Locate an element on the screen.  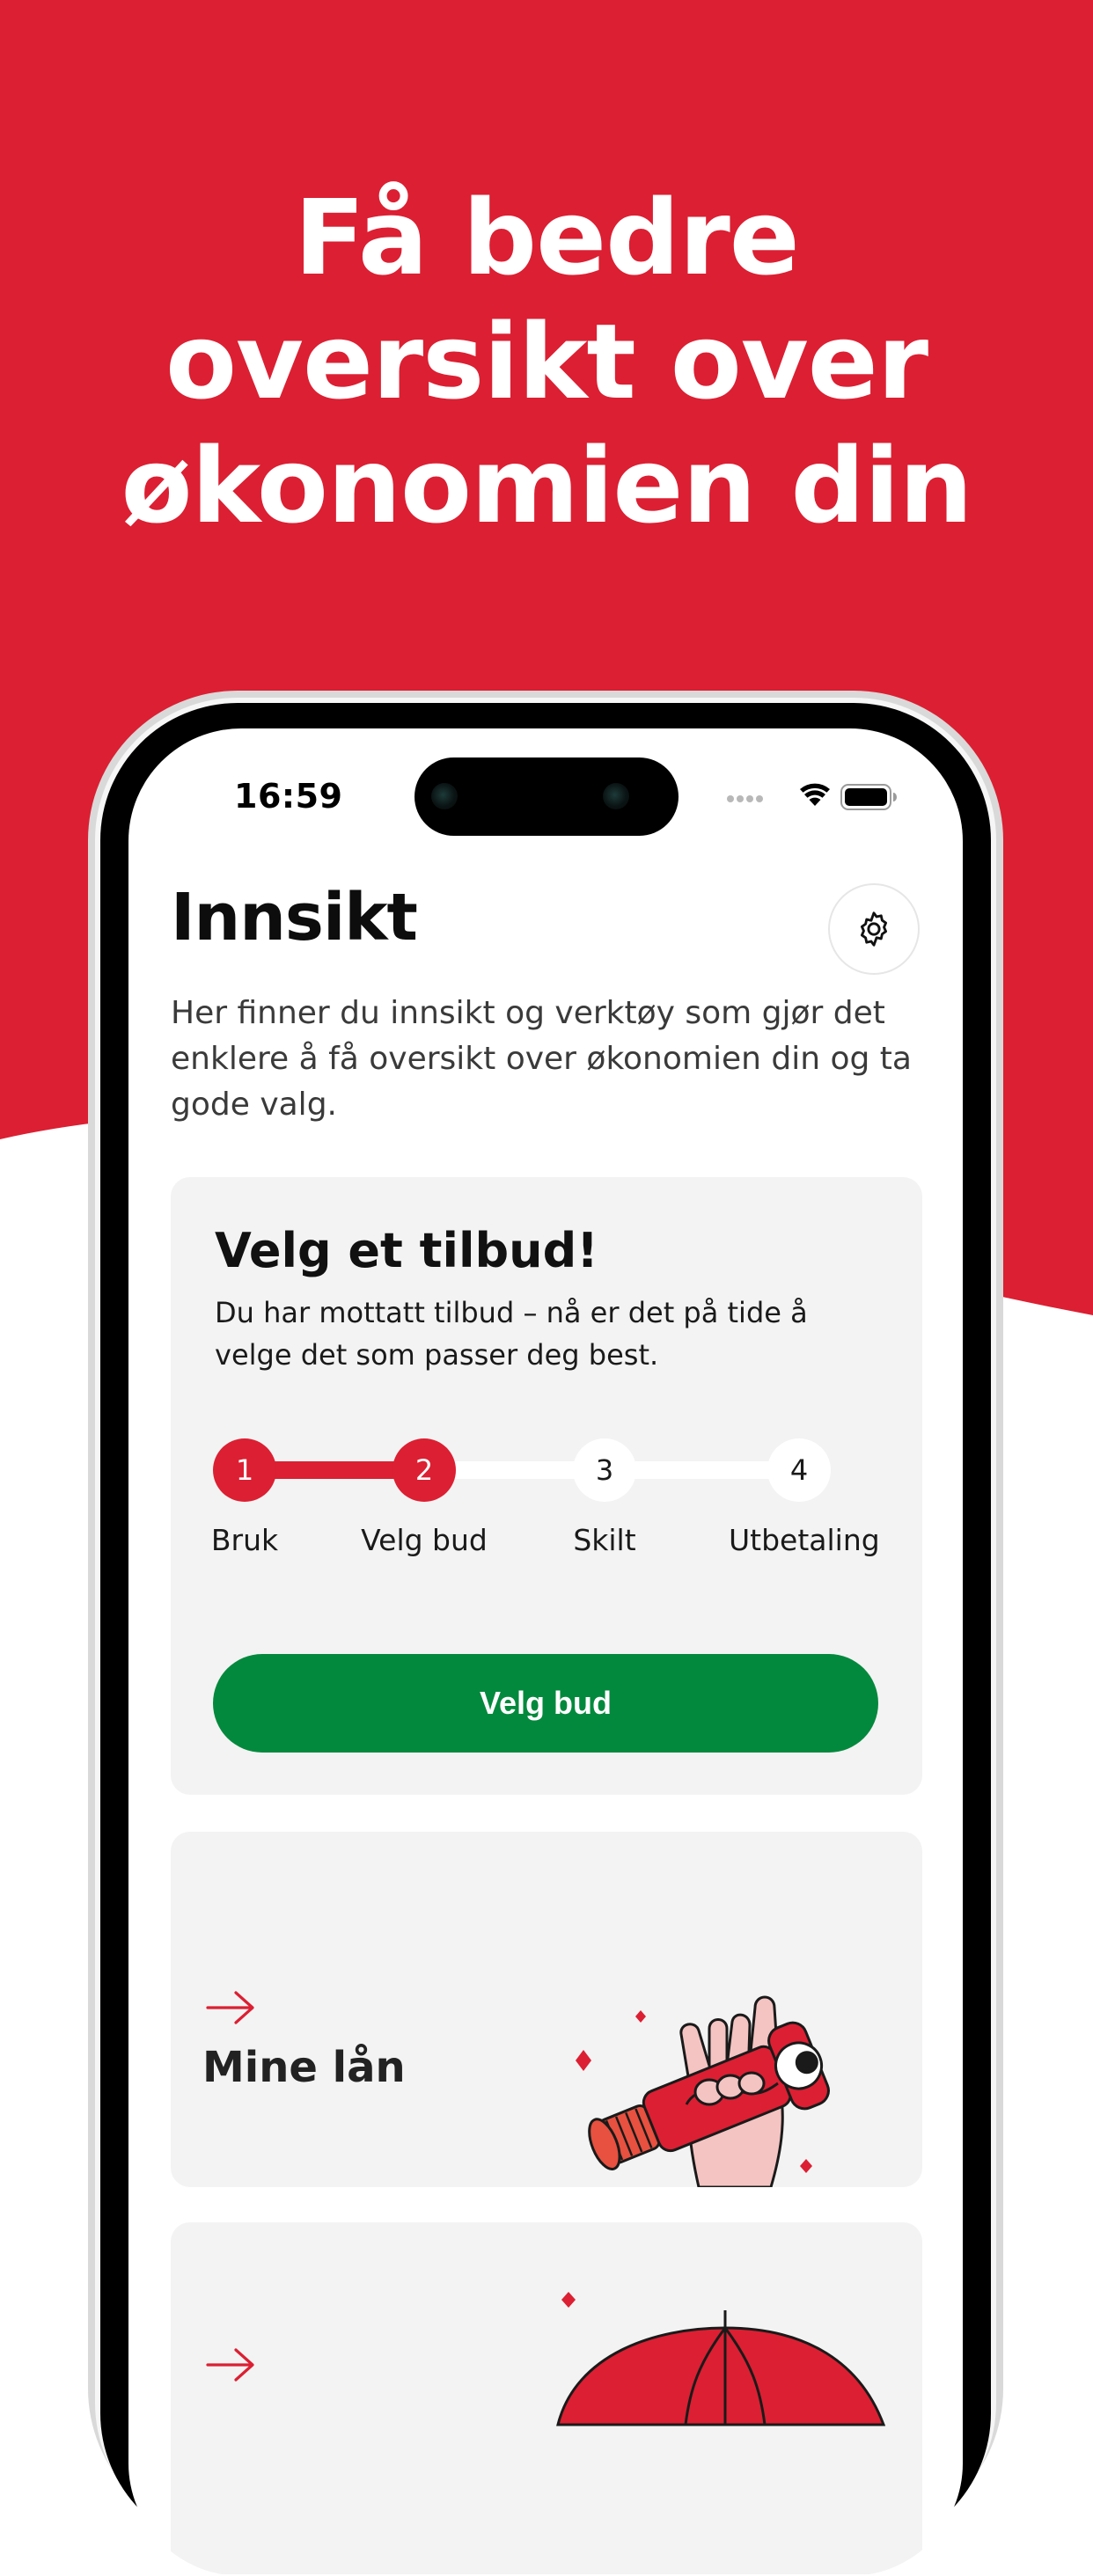
gear-icon is located at coordinates (874, 929).